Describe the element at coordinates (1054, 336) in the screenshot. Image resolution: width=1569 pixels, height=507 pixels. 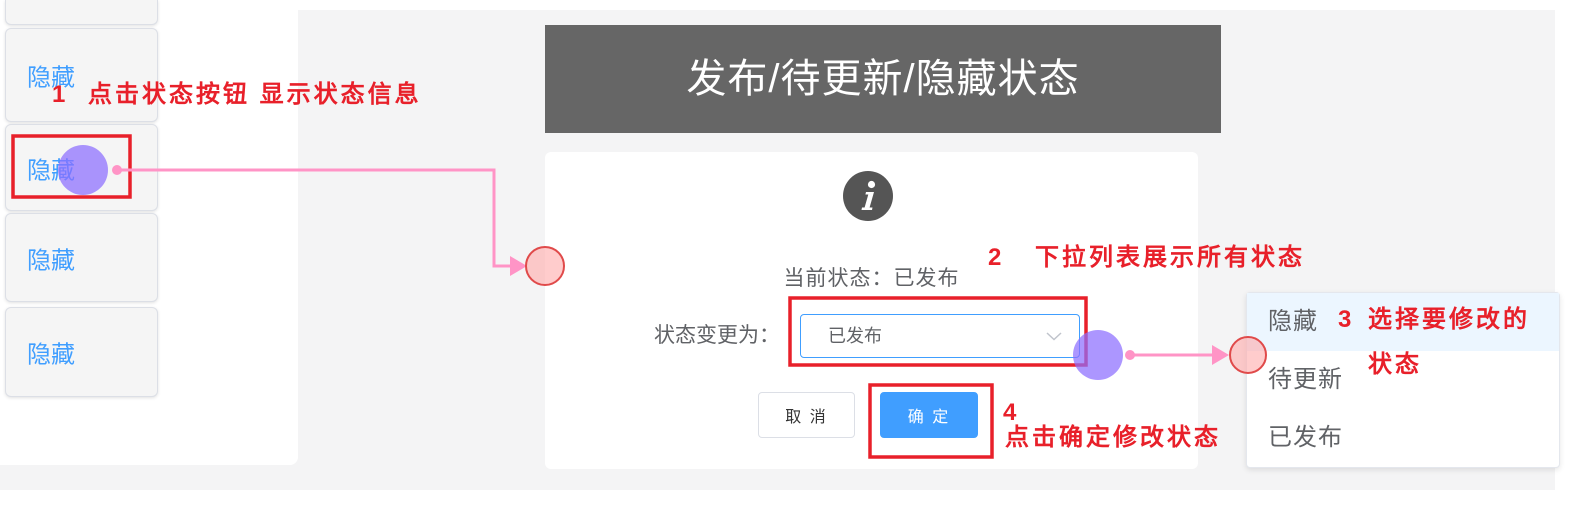
I see `chevron-down-icon` at that location.